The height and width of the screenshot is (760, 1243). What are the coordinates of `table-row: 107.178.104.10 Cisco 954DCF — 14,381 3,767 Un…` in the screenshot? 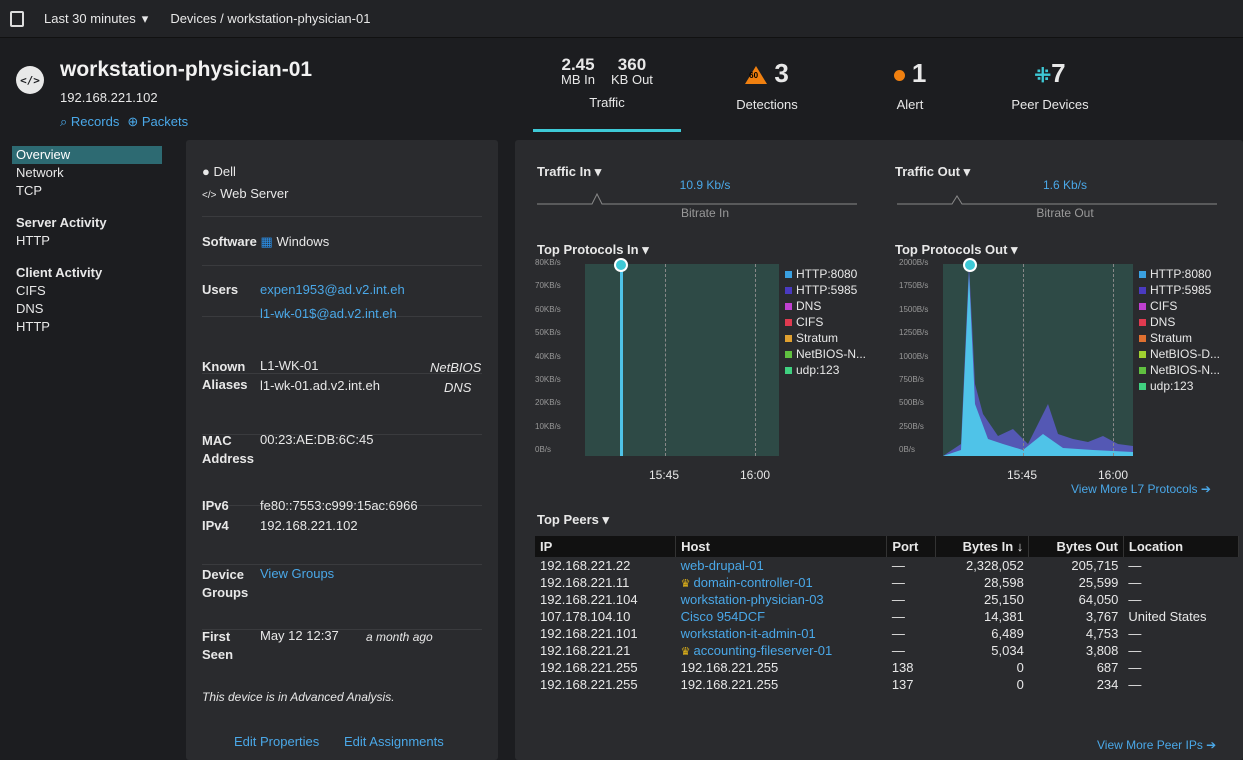 It's located at (887, 616).